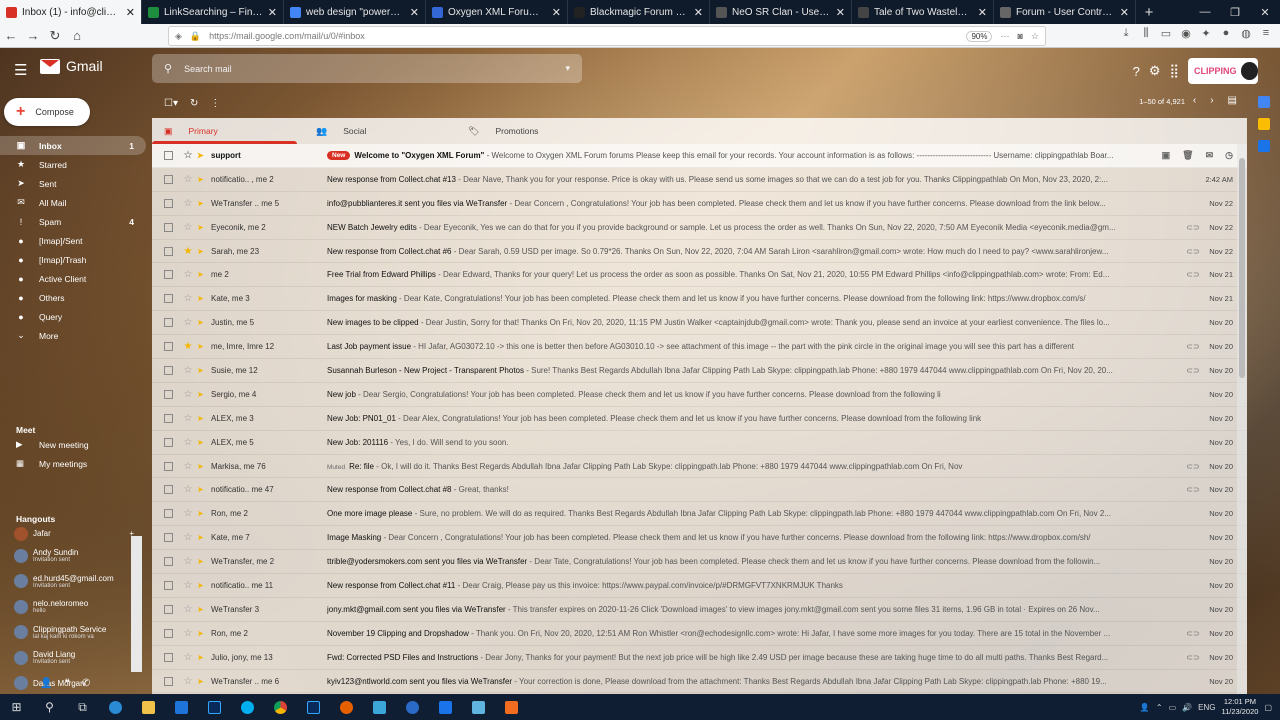  I want to click on notifications-icon: ▢, so click(1268, 707).